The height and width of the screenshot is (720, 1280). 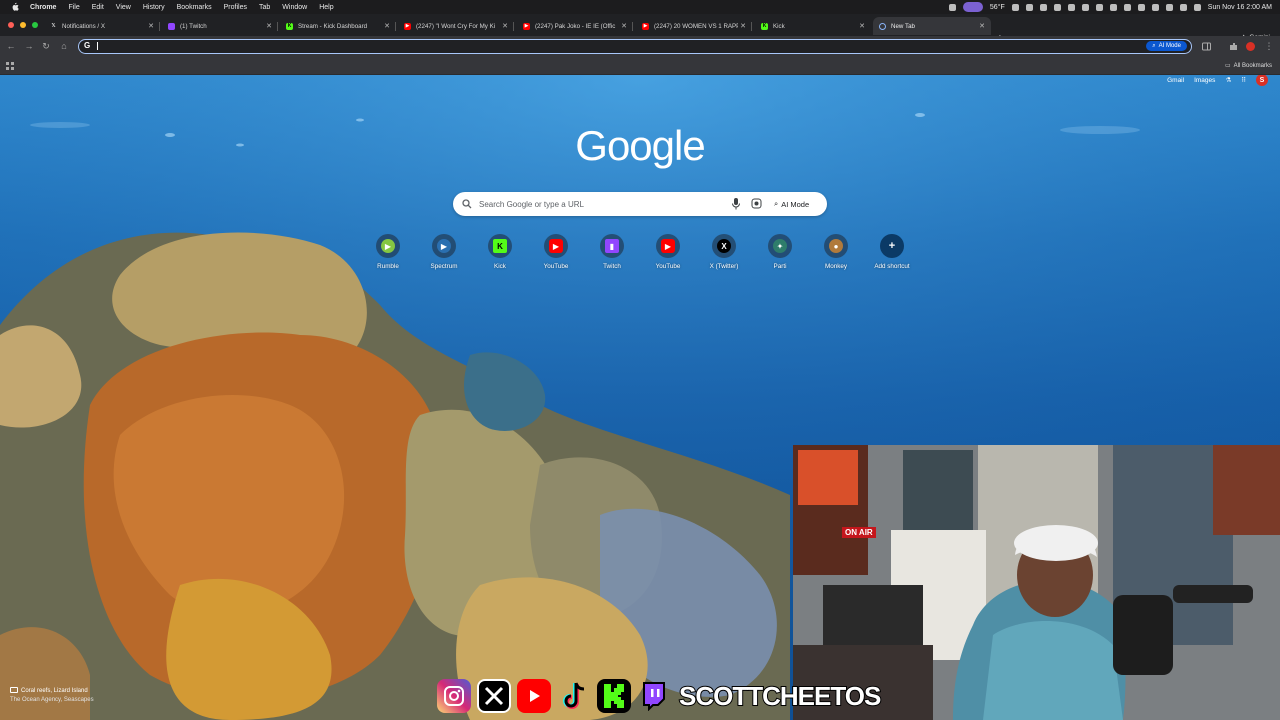 I want to click on more-menu-icon: ⋮, so click(x=1269, y=46).